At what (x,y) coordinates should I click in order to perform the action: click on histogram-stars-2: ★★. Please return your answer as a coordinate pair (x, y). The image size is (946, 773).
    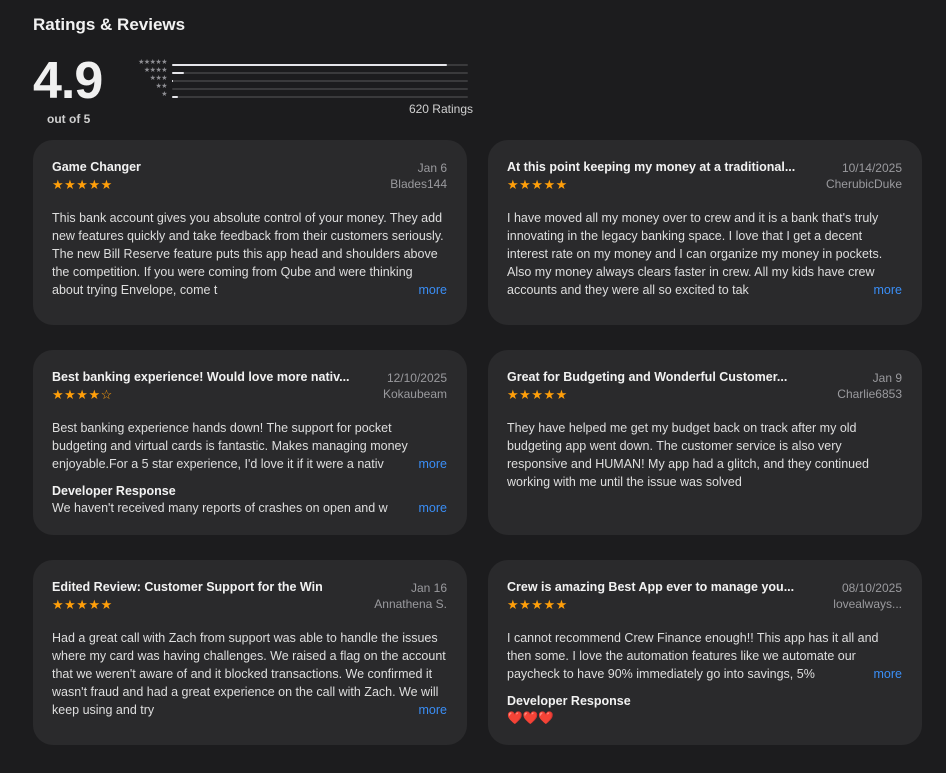
    Looking at the image, I should click on (161, 86).